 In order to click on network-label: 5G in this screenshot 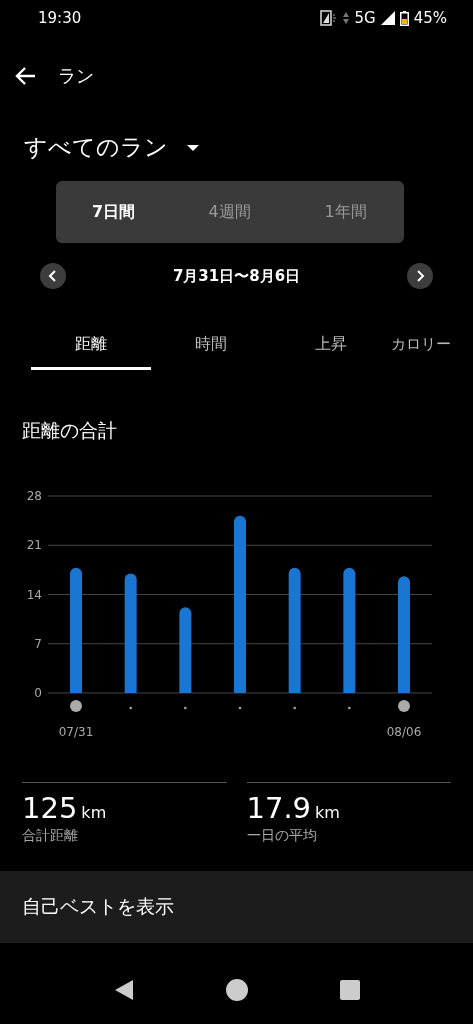, I will do `click(365, 18)`.